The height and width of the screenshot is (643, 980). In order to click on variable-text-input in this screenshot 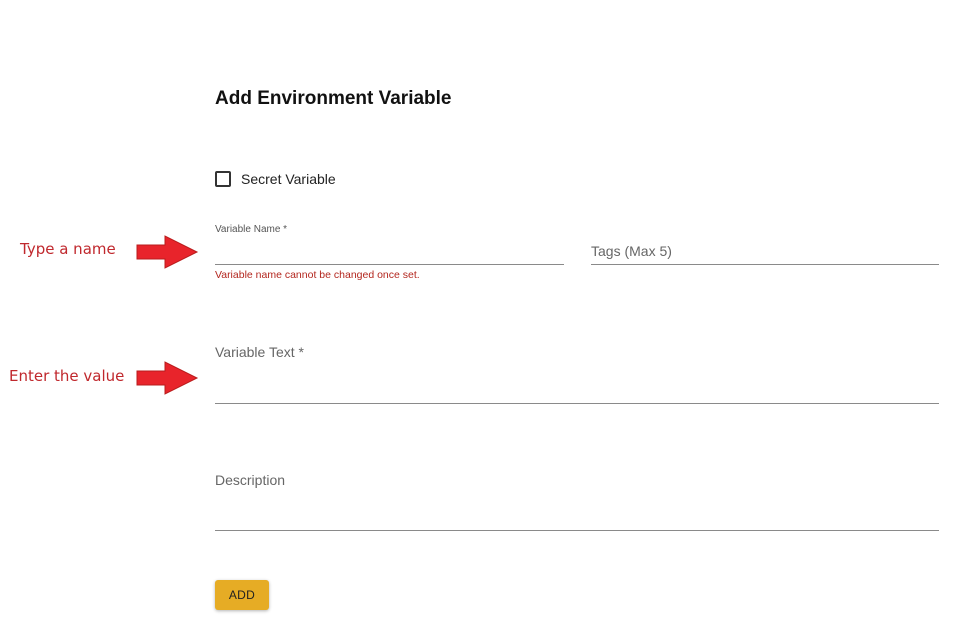, I will do `click(577, 371)`.